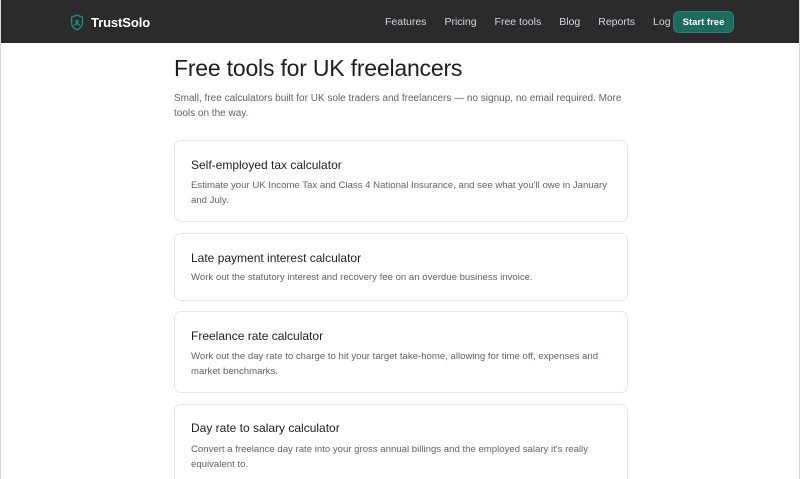 The image size is (800, 479). Describe the element at coordinates (266, 165) in the screenshot. I see `tool-card-title: Self-employed tax calculator` at that location.